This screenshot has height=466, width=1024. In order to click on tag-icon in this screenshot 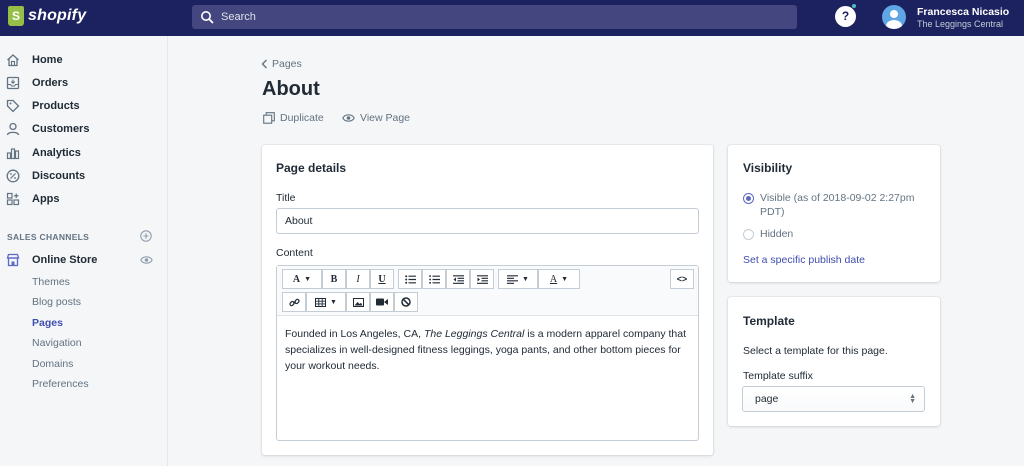, I will do `click(13, 106)`.